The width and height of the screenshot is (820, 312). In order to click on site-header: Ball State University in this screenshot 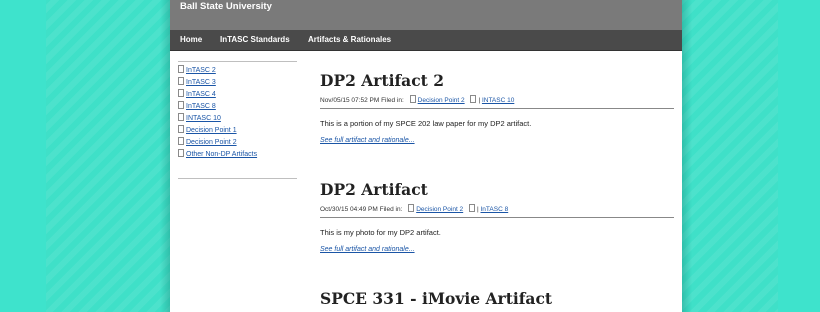, I will do `click(426, 15)`.